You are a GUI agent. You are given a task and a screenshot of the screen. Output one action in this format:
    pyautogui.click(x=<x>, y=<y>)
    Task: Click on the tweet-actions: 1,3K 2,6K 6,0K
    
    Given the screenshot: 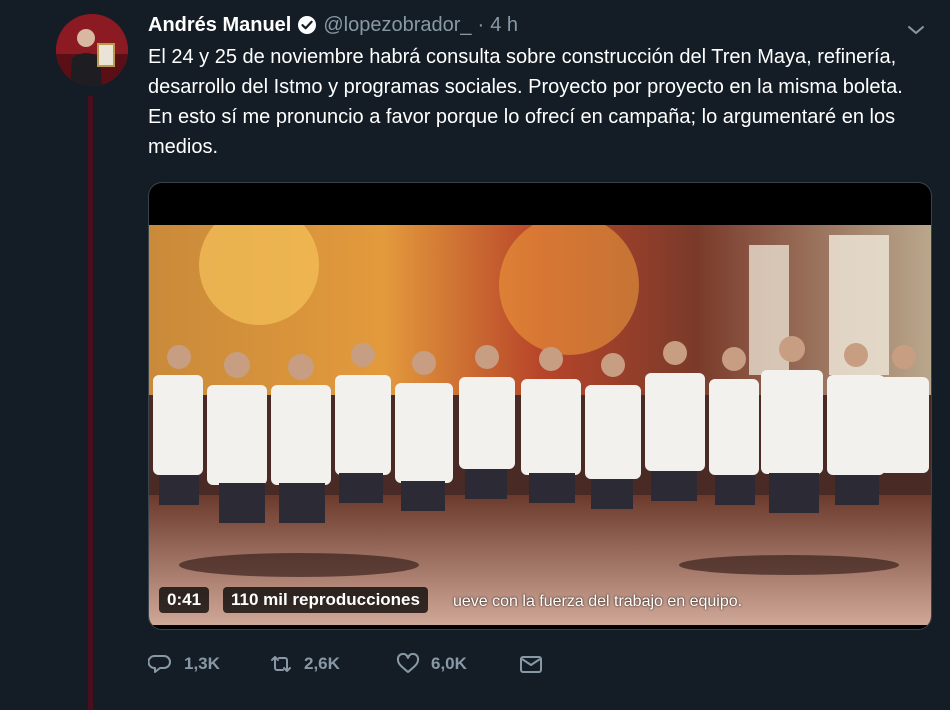 What is the action you would take?
    pyautogui.click(x=346, y=664)
    